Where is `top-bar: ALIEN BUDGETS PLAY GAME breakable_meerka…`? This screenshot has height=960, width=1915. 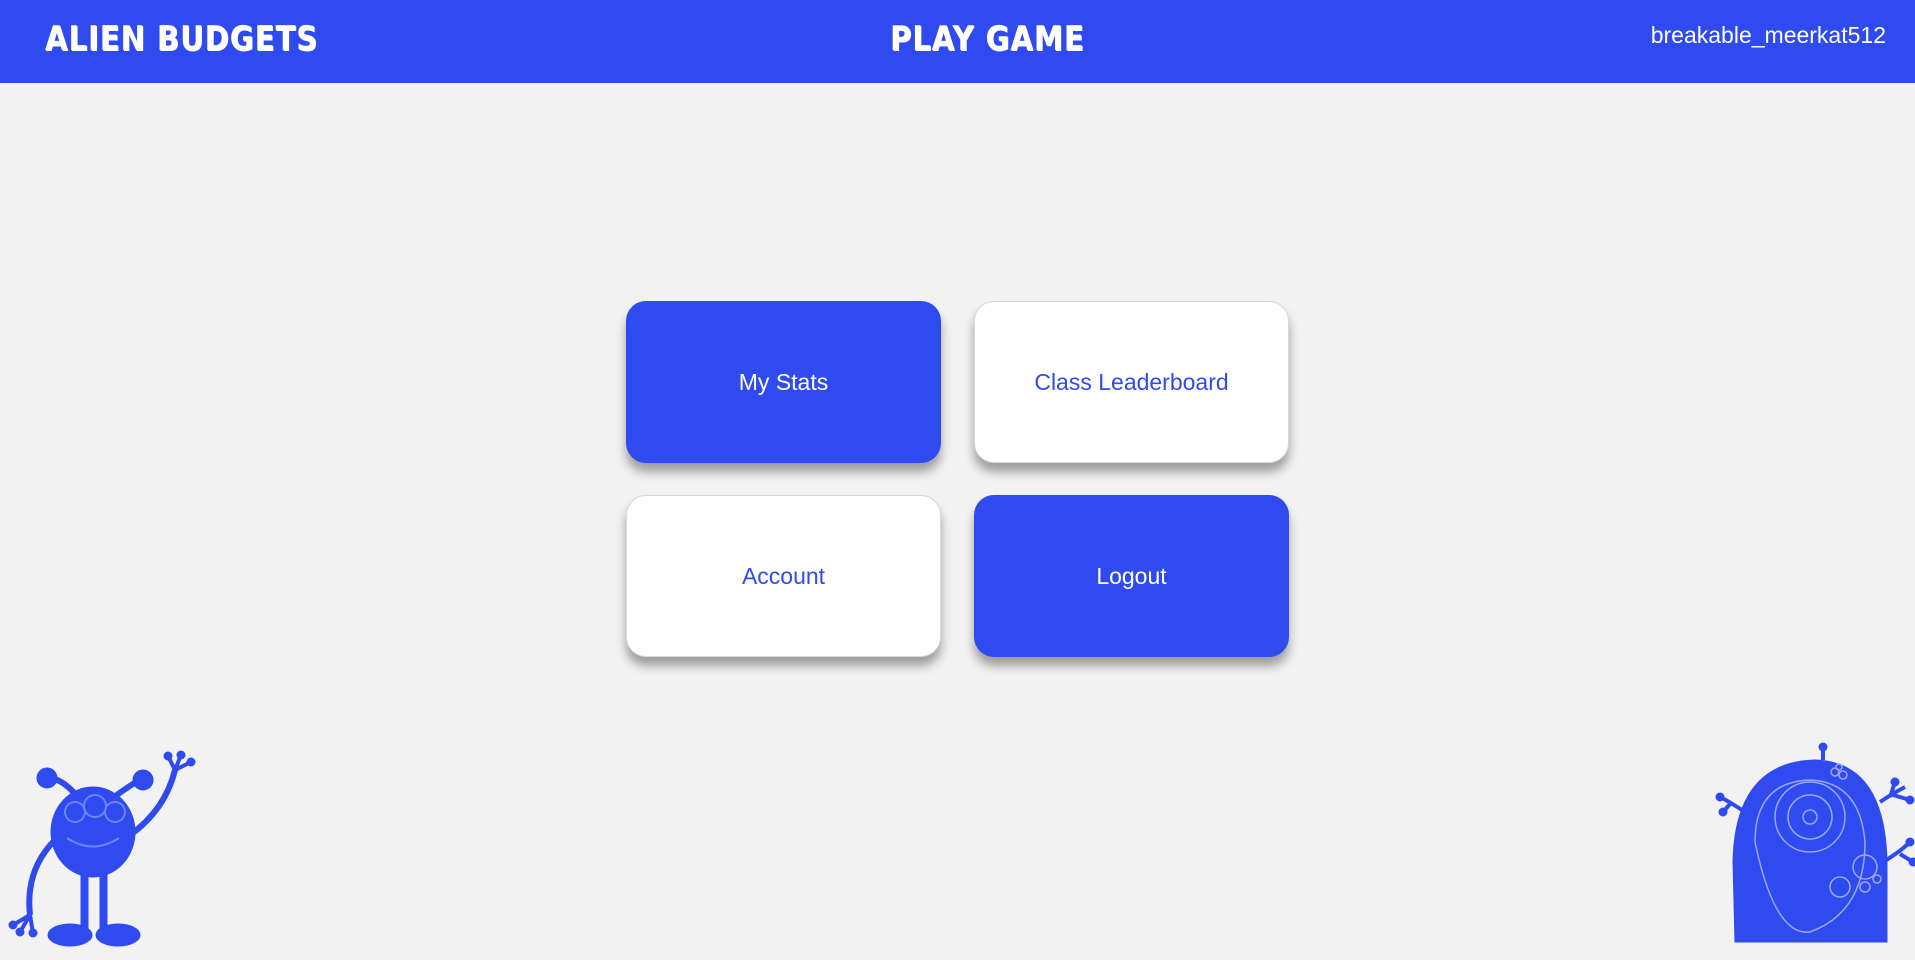 top-bar: ALIEN BUDGETS PLAY GAME breakable_meerka… is located at coordinates (957, 41).